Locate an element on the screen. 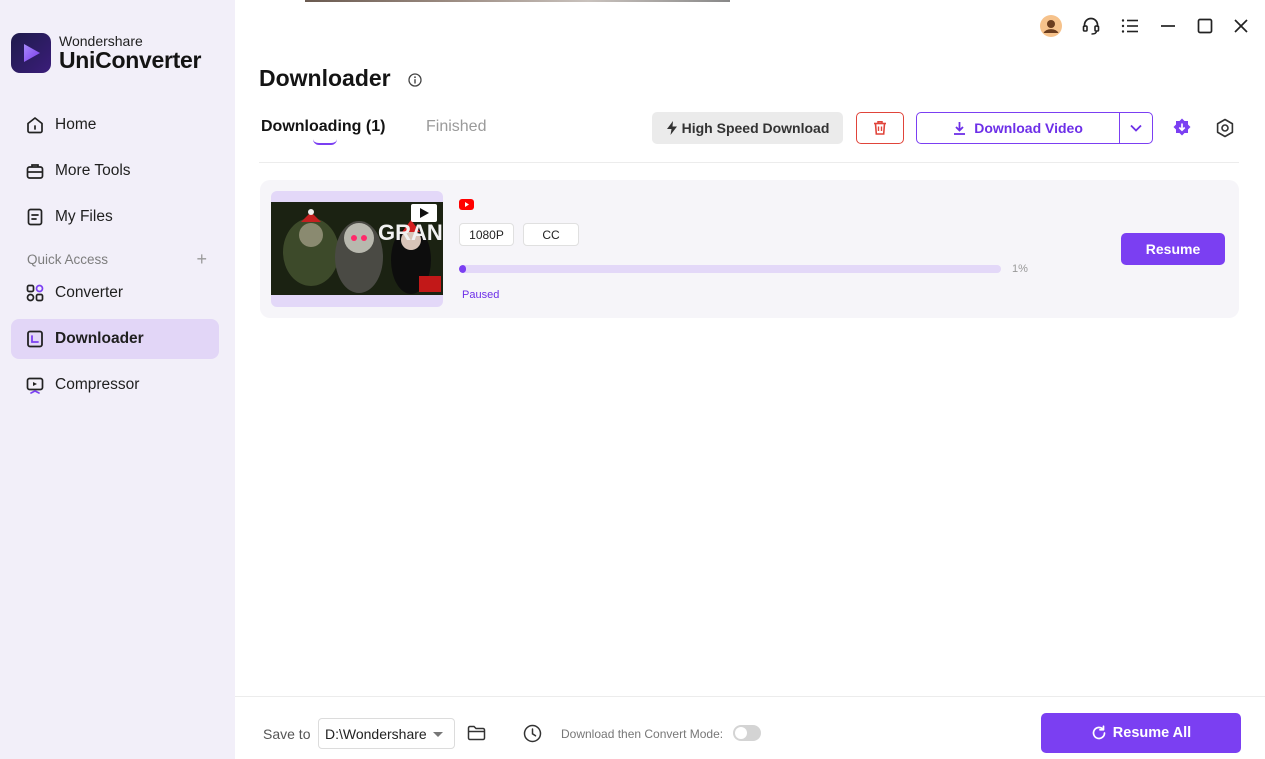 This screenshot has width=1265, height=759. open-folder-icon is located at coordinates (476, 733).